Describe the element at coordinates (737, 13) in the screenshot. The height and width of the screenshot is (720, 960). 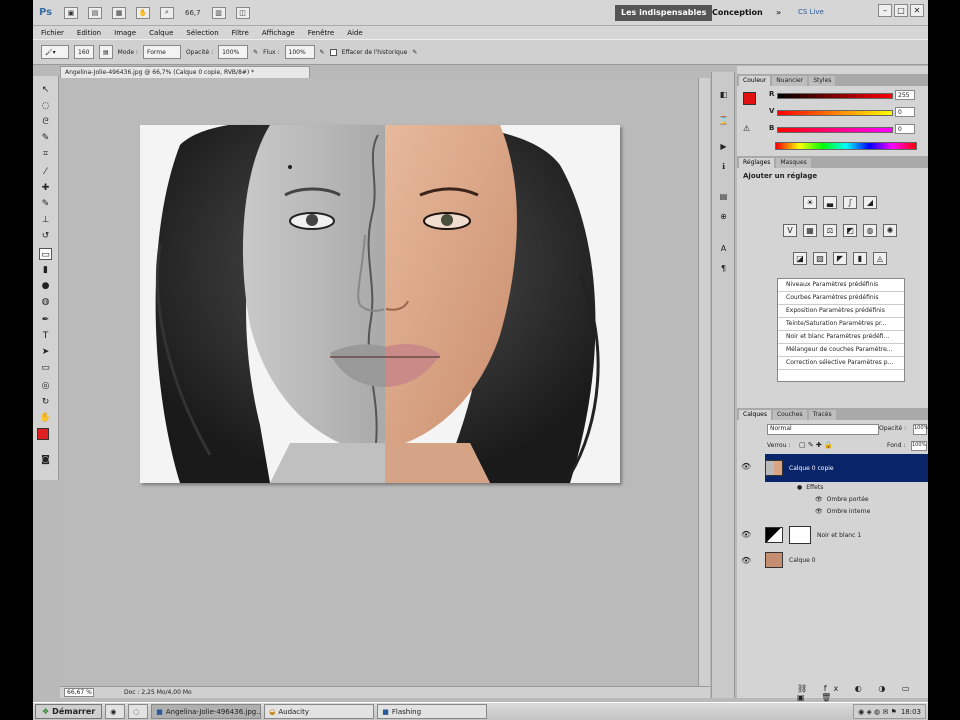
I see `workspace-design: Conception` at that location.